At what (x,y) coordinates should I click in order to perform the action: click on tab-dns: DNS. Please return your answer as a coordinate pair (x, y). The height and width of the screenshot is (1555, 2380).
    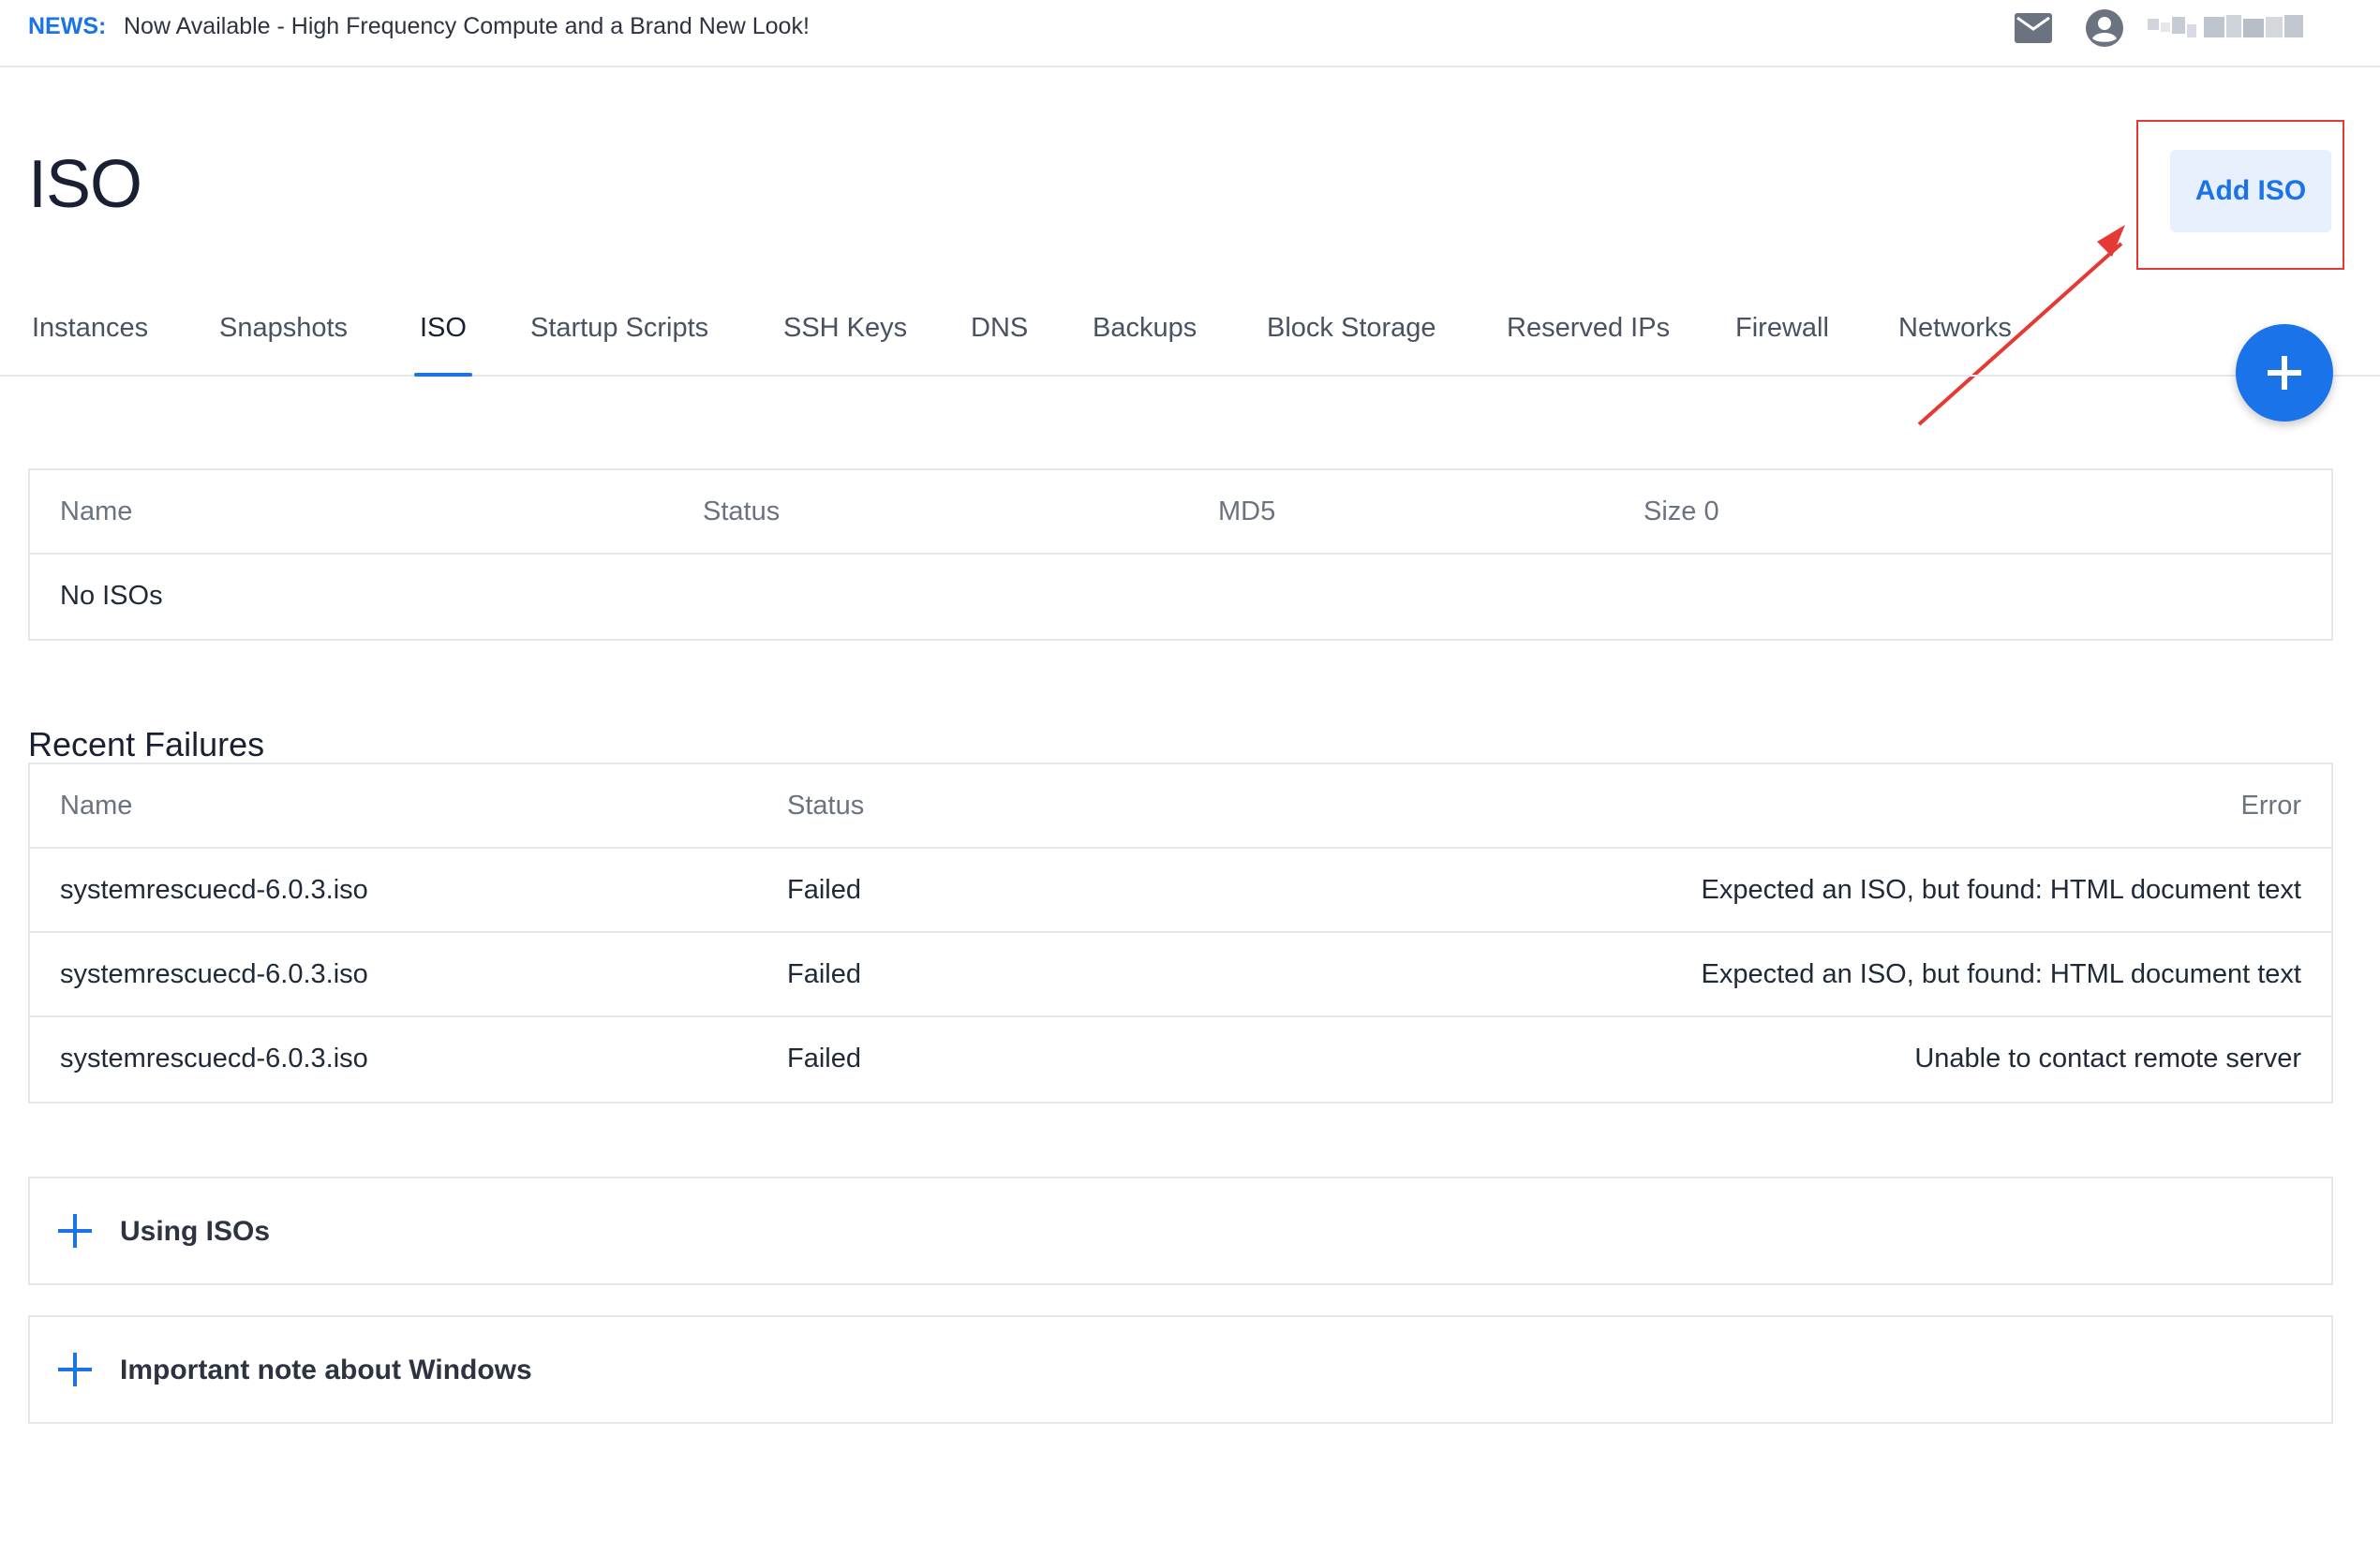
    Looking at the image, I should click on (999, 345).